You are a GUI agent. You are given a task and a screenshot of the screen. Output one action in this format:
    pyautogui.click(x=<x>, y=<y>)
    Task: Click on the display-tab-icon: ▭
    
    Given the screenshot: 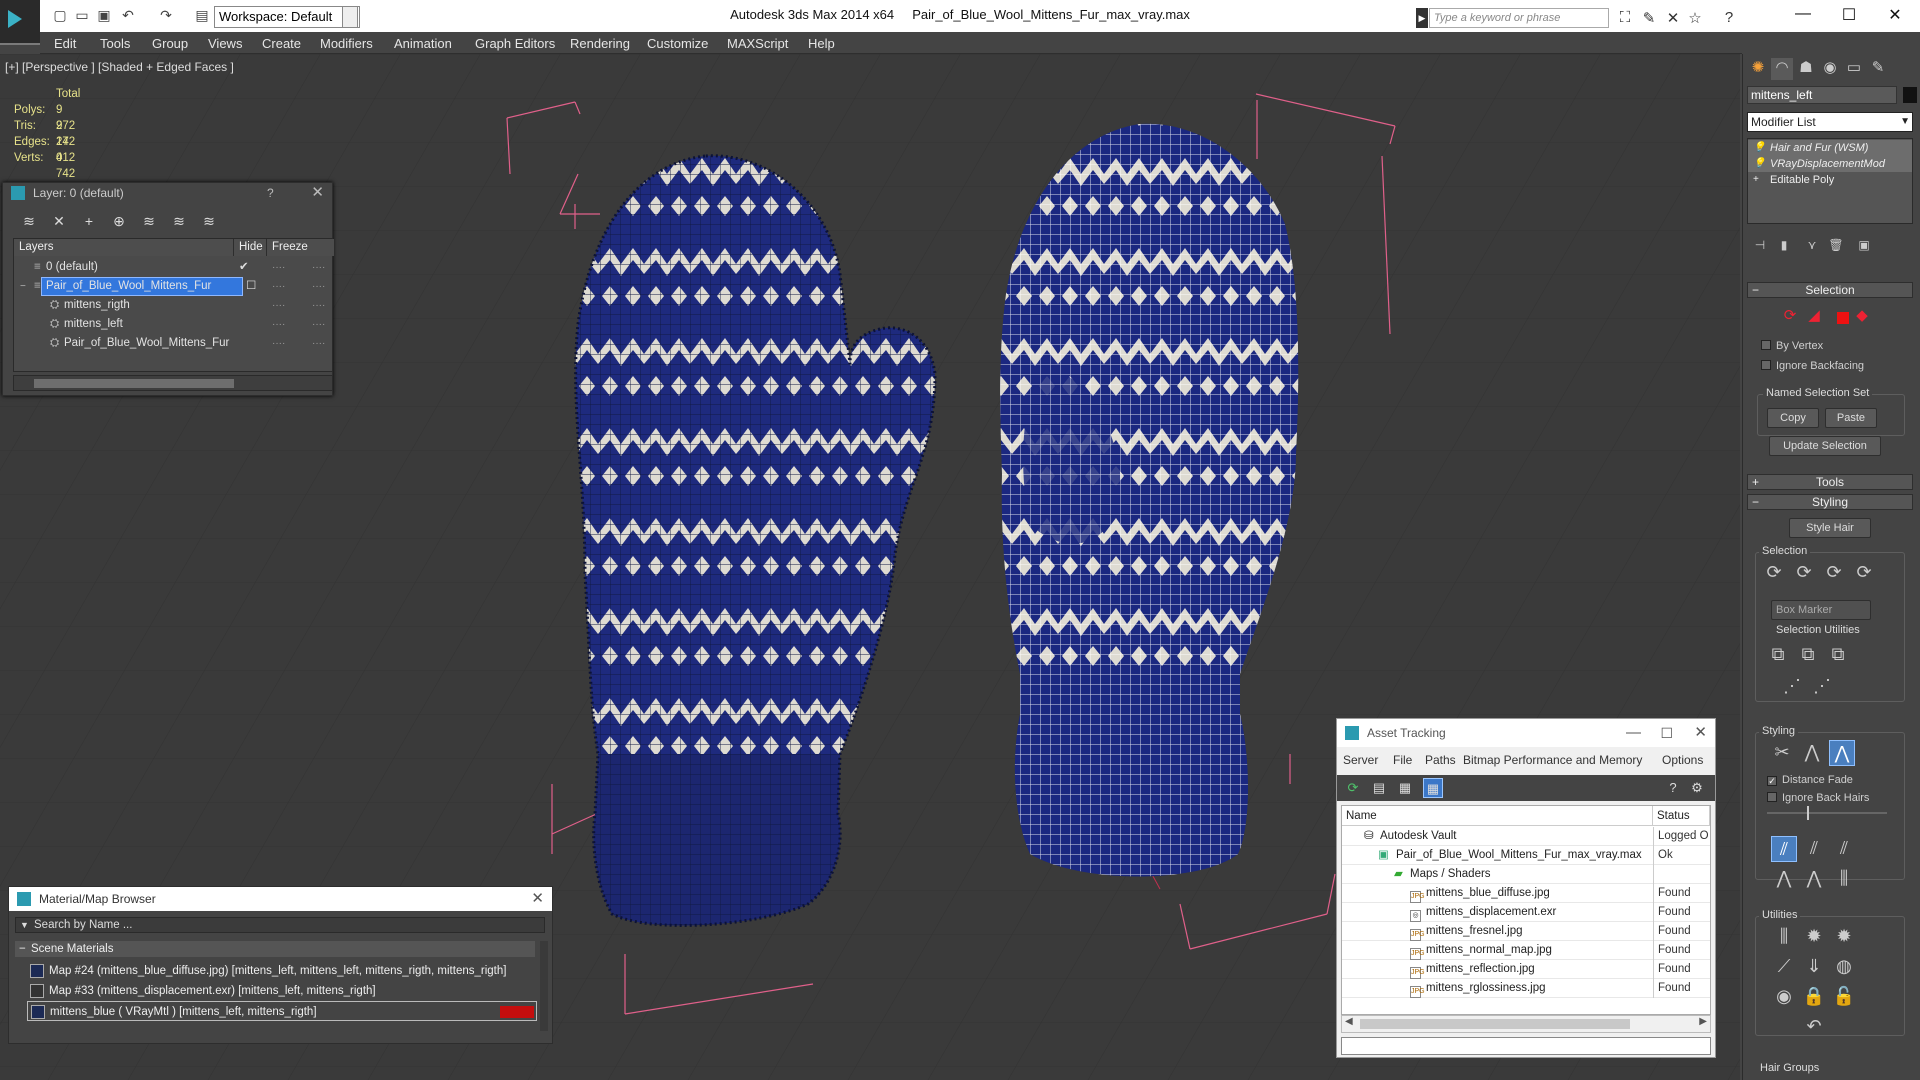 What is the action you would take?
    pyautogui.click(x=1854, y=69)
    